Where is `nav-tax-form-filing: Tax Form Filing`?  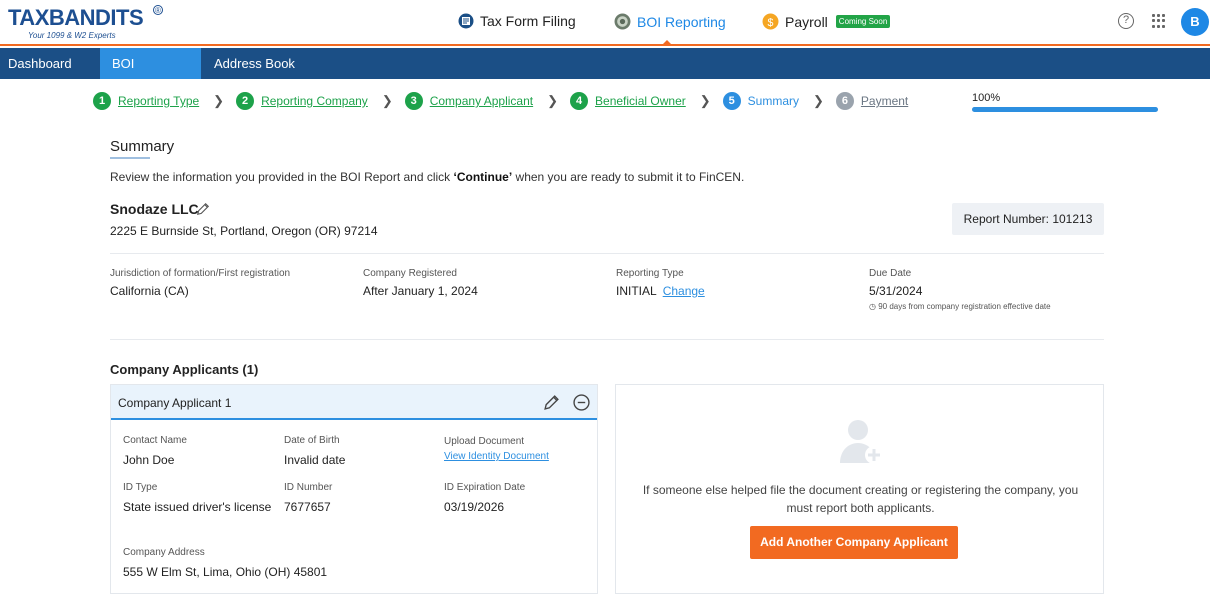 nav-tax-form-filing: Tax Form Filing is located at coordinates (517, 21).